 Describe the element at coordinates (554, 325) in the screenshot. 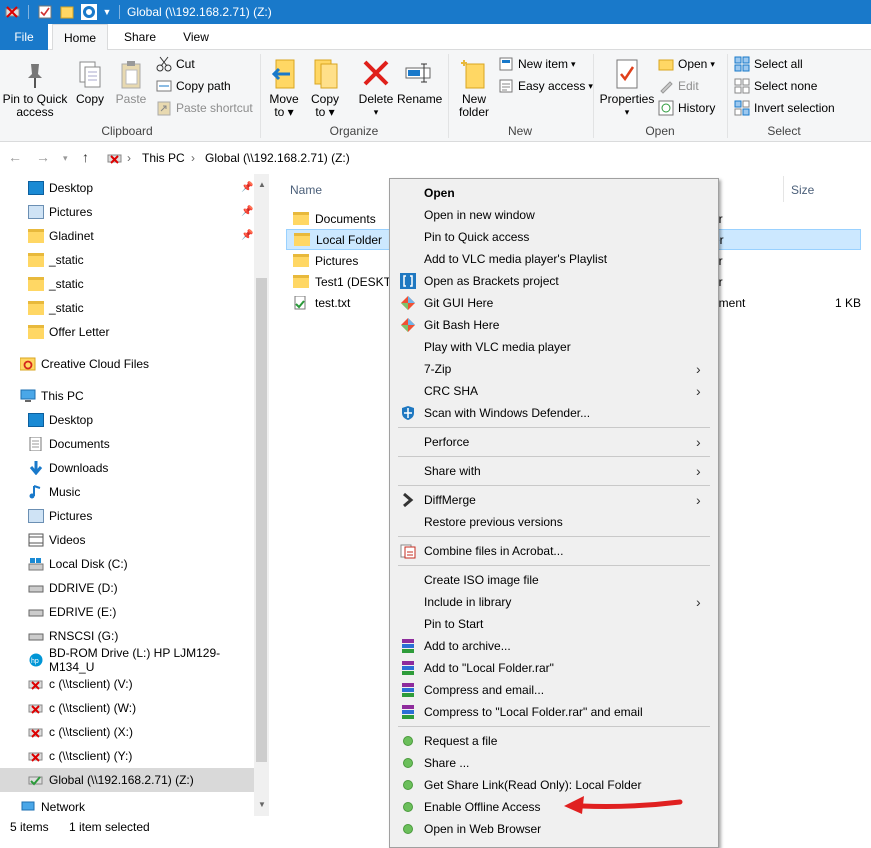

I see `menu-item-git-bash: Git Bash Here` at that location.